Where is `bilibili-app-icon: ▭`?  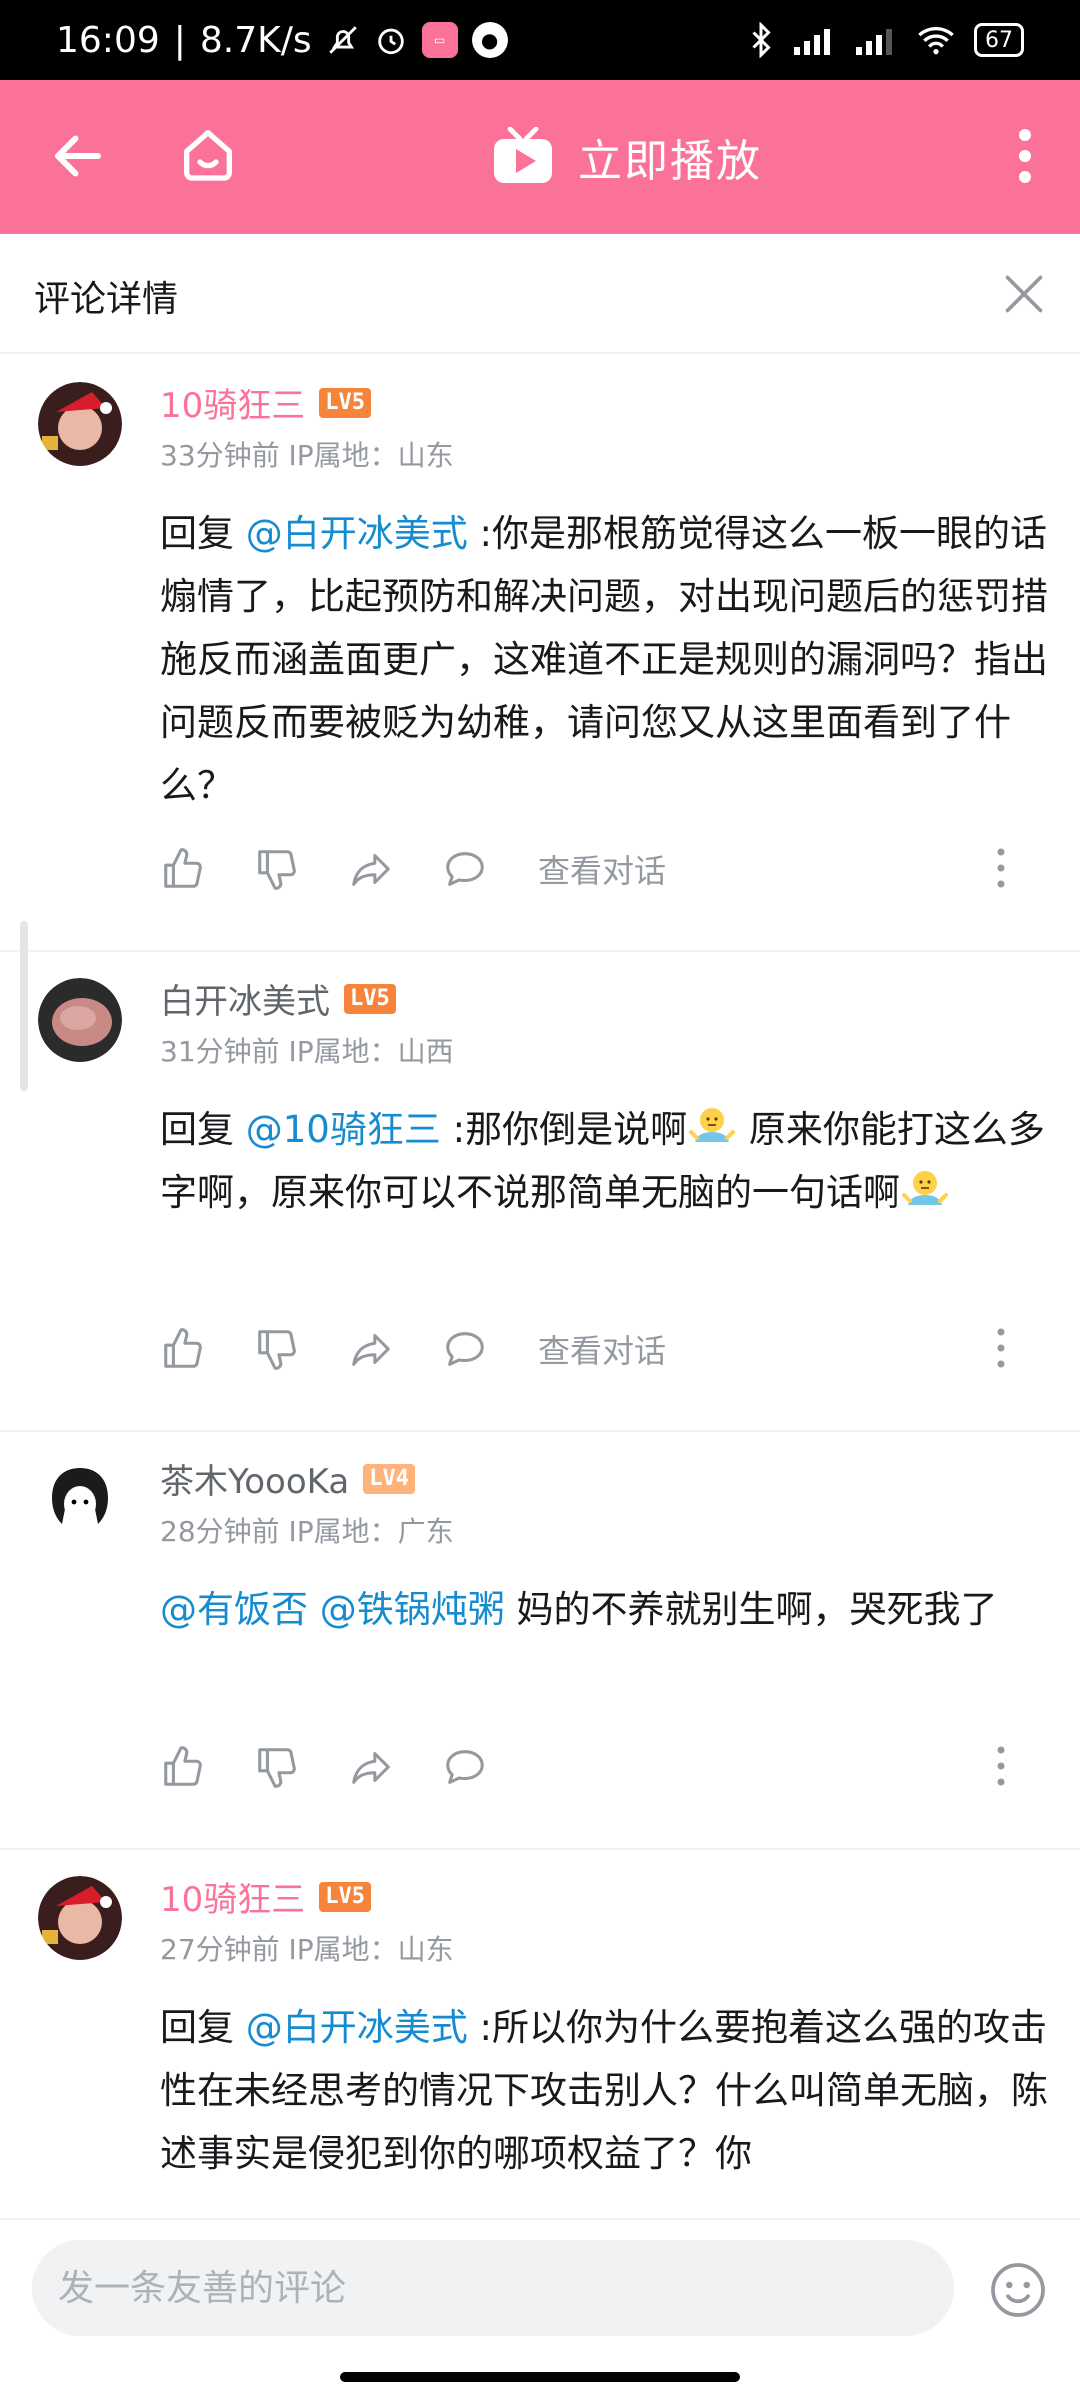
bilibili-app-icon: ▭ is located at coordinates (439, 40).